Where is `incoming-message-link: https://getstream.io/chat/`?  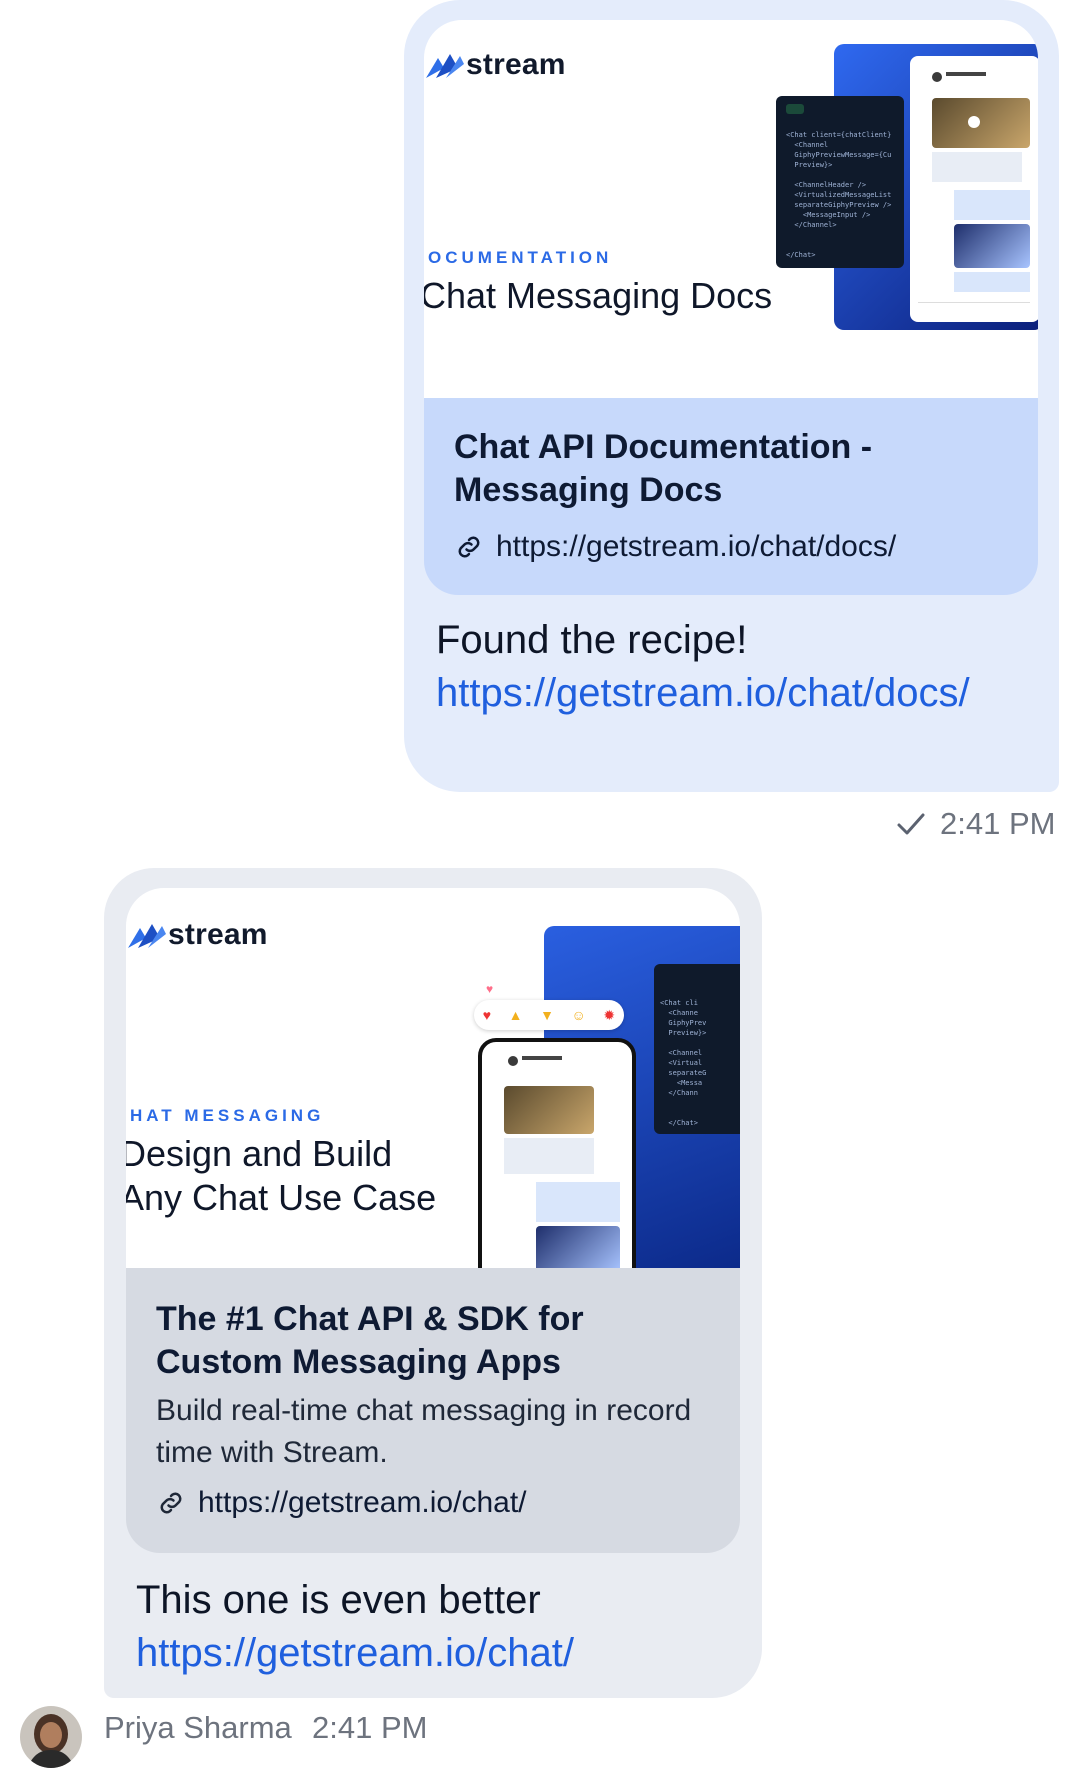
incoming-message-link: https://getstream.io/chat/ is located at coordinates (436, 1653).